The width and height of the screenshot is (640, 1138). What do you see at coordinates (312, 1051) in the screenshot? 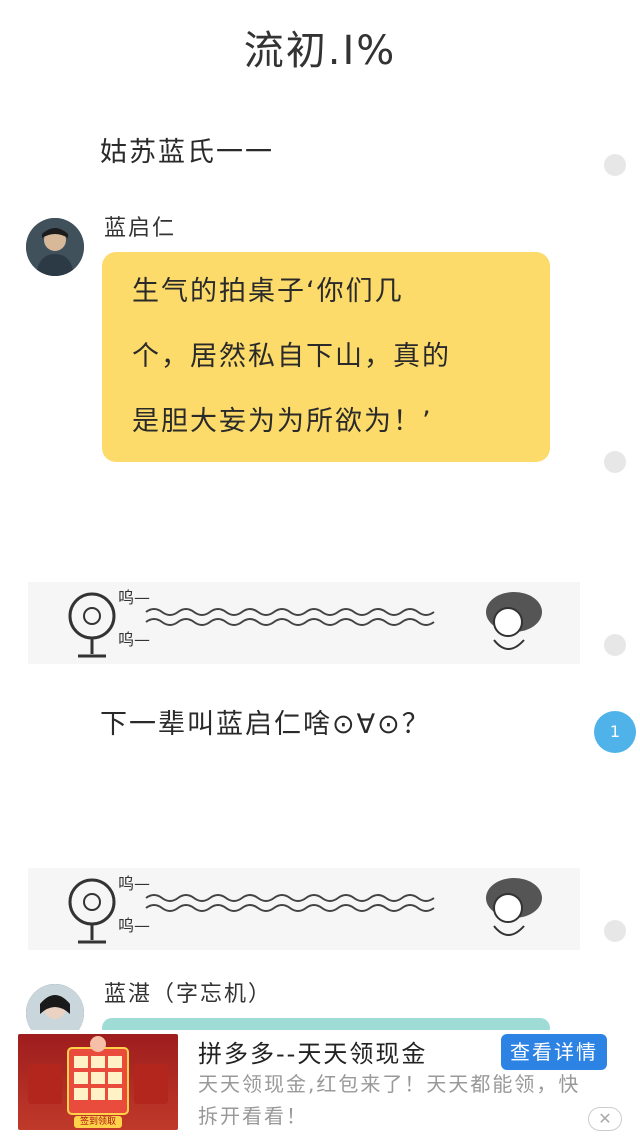
I see `ad-title: 拼多多--天天领现金` at bounding box center [312, 1051].